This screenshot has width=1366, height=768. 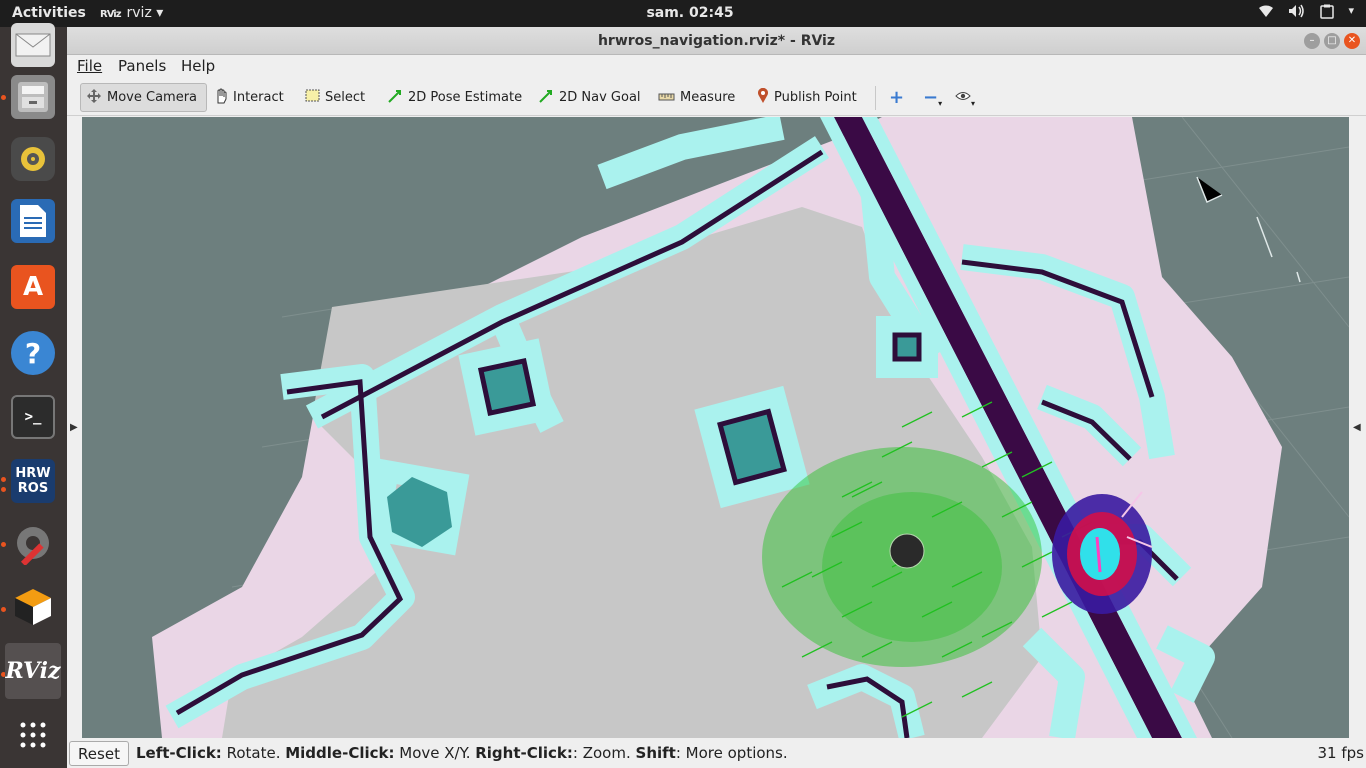 What do you see at coordinates (1352, 41) in the screenshot?
I see `close-icon: ✕` at bounding box center [1352, 41].